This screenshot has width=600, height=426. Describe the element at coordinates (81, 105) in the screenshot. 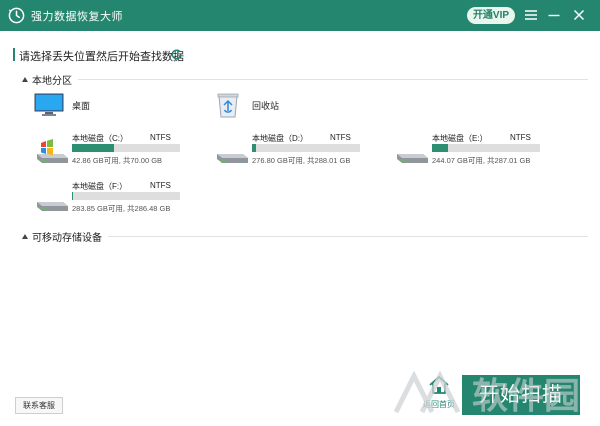

I see `location-label: 桌面` at that location.